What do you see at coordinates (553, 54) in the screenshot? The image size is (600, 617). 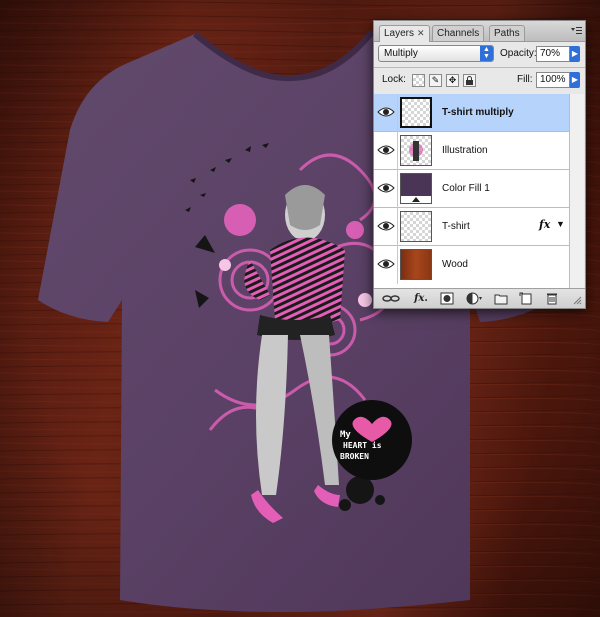 I see `opacity-input: 70%` at bounding box center [553, 54].